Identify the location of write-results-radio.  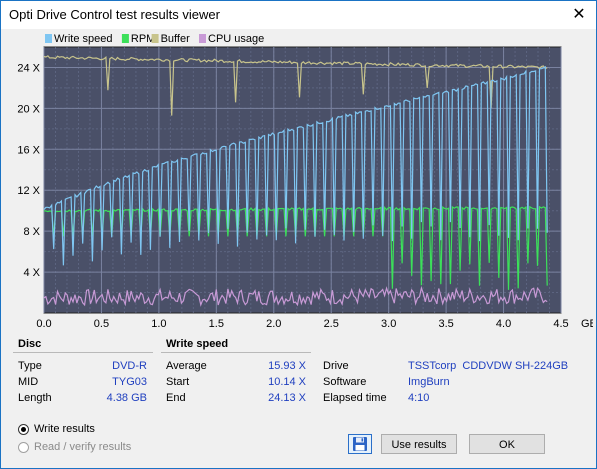
(23, 429).